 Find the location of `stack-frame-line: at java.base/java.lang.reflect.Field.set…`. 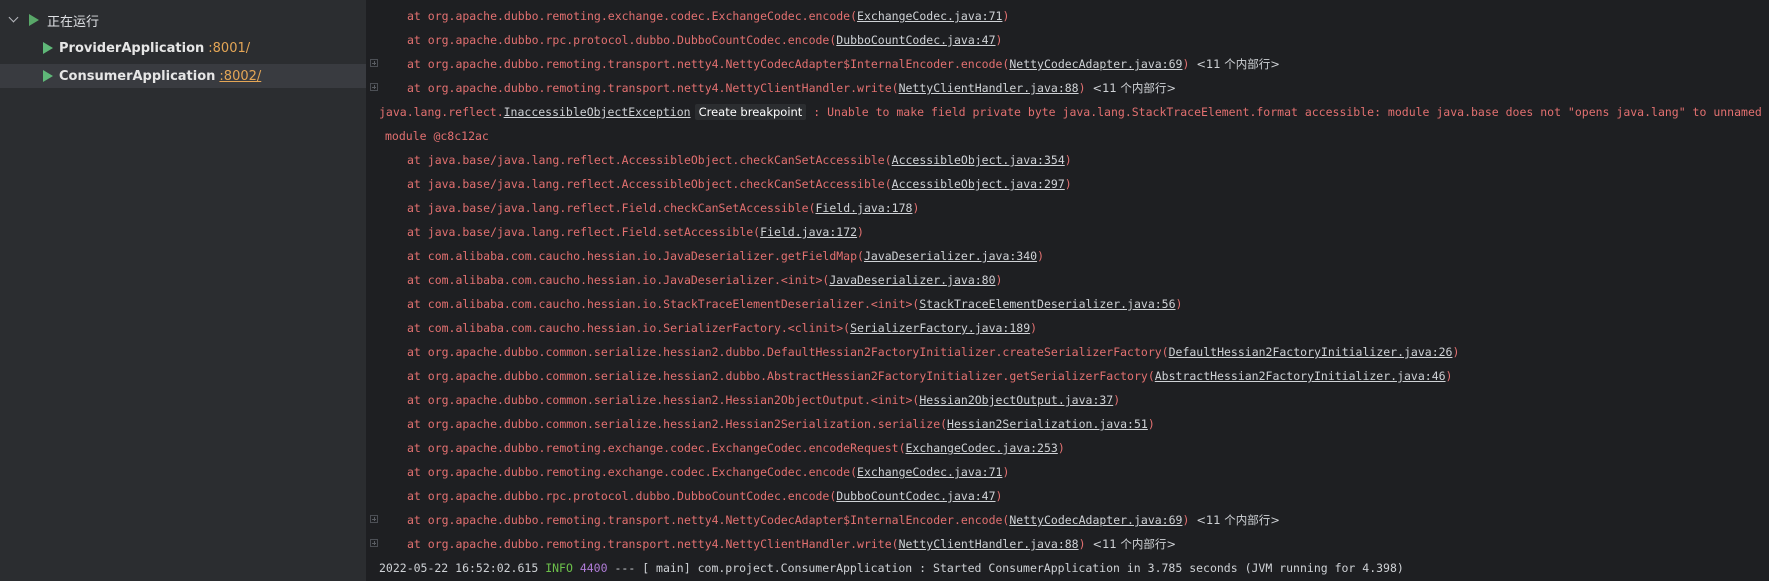

stack-frame-line: at java.base/java.lang.reflect.Field.set… is located at coordinates (1068, 232).